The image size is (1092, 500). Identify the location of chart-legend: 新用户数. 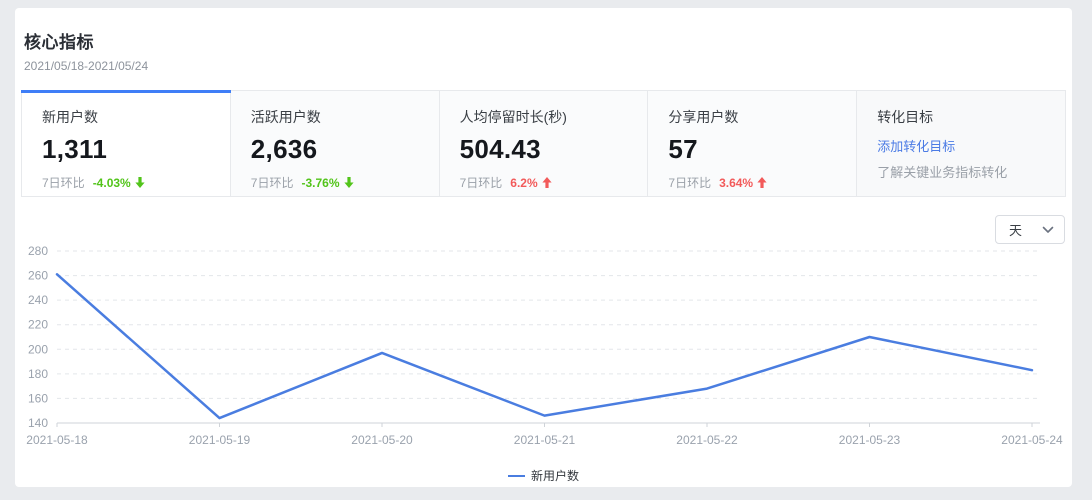
(543, 475).